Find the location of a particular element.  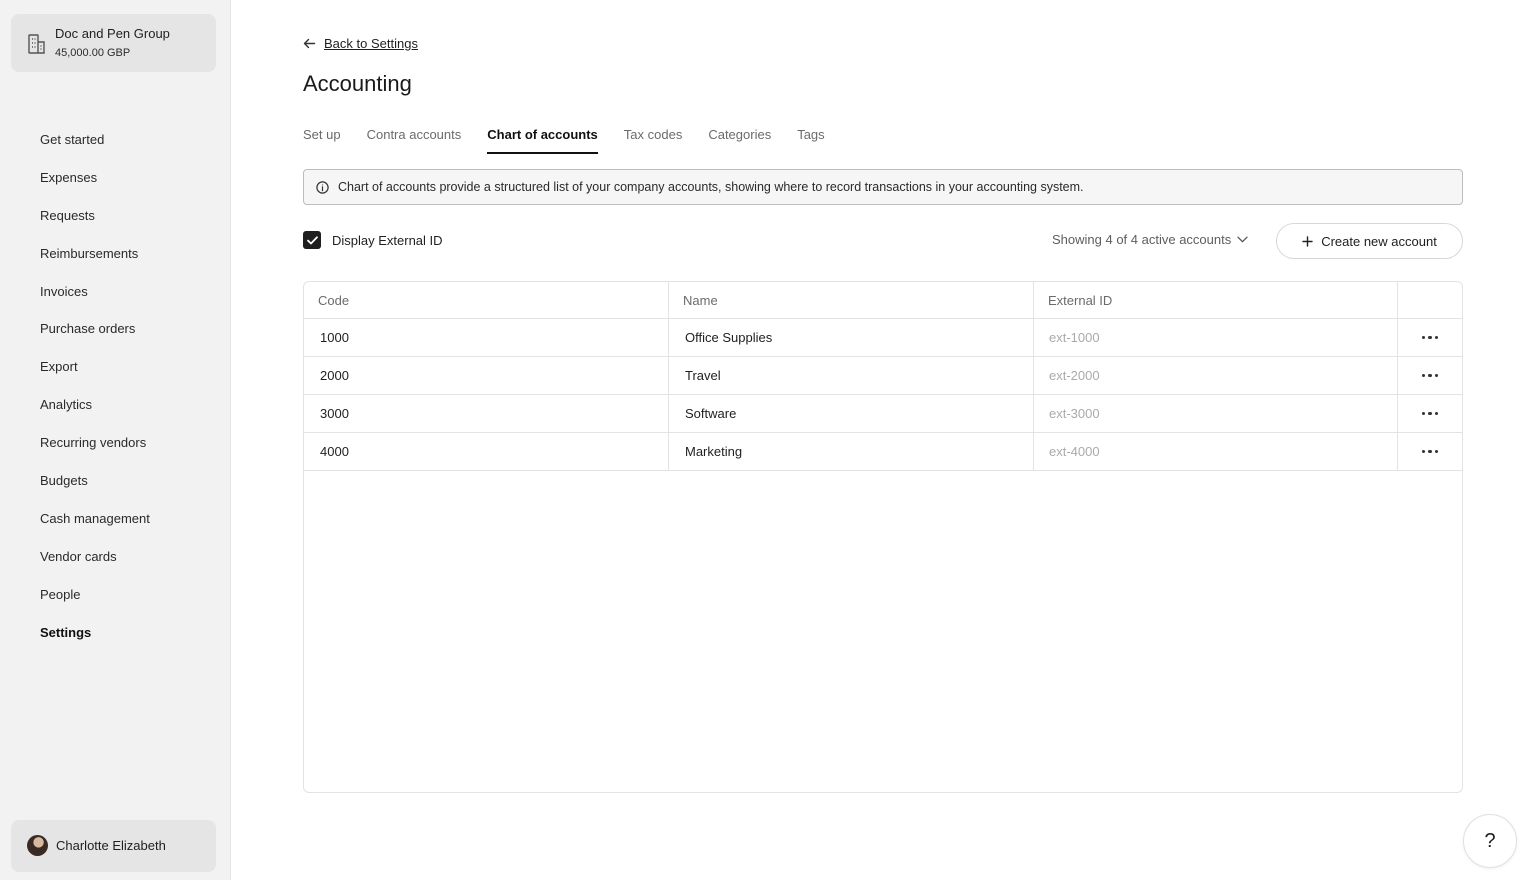

table-header: Code Name External ID is located at coordinates (883, 300).